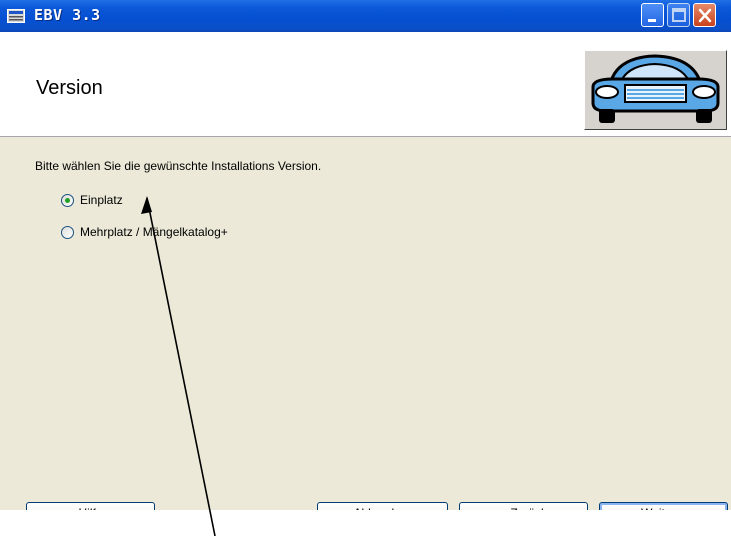 This screenshot has width=731, height=536. Describe the element at coordinates (652, 20) in the screenshot. I see `minimize-icon` at that location.